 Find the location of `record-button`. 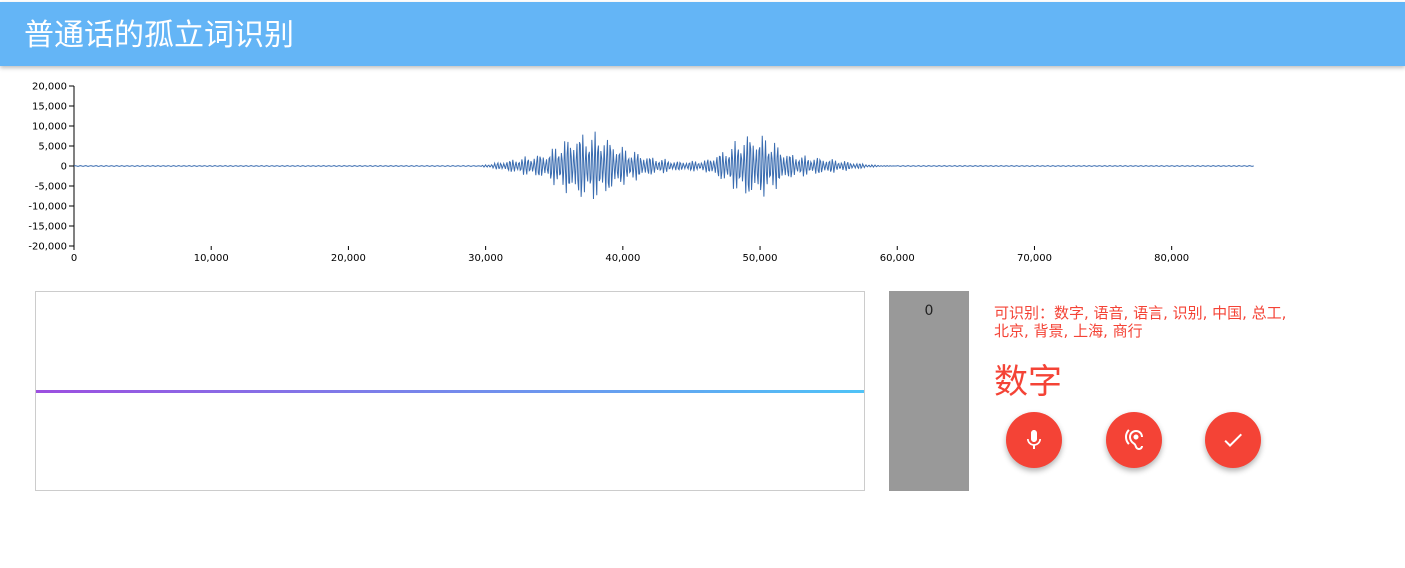

record-button is located at coordinates (1034, 440).